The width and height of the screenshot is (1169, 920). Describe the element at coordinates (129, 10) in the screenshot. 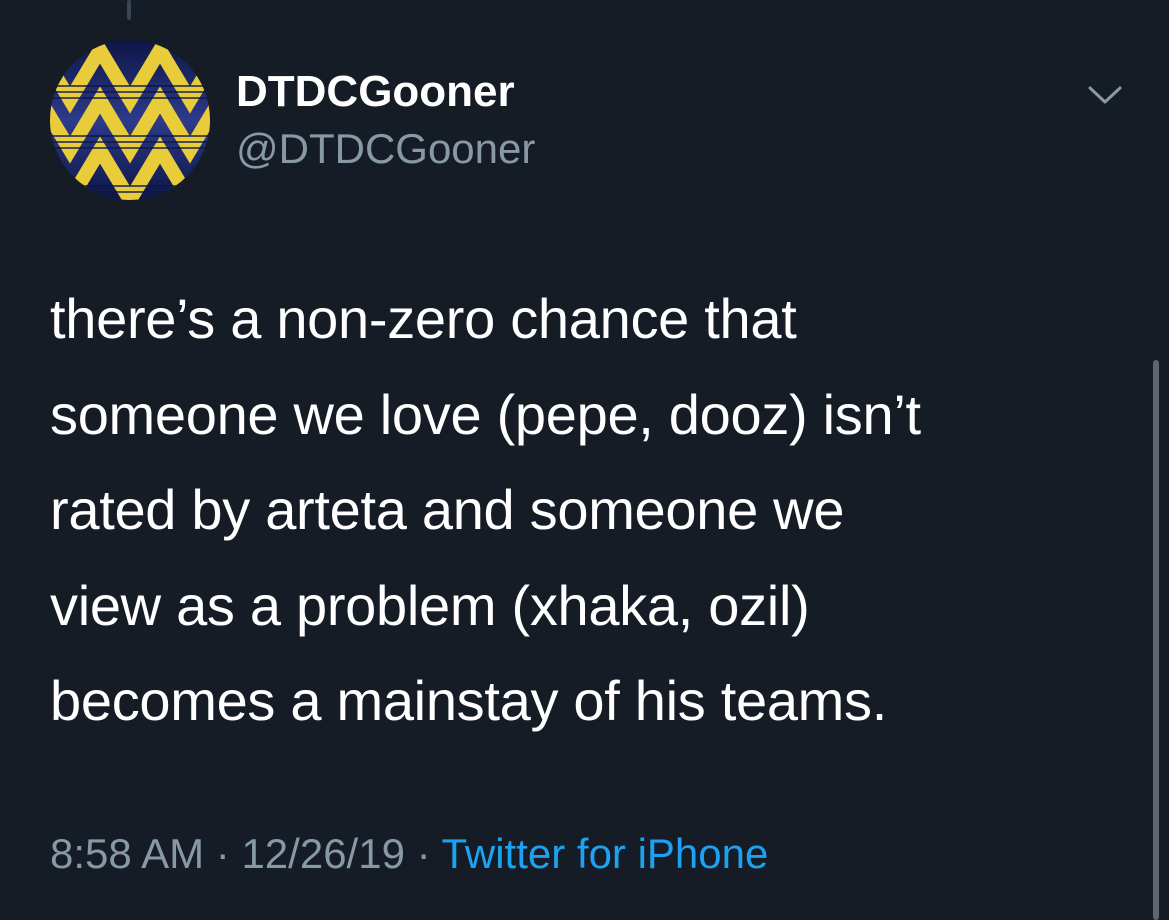

I see `thread-connector-line` at that location.